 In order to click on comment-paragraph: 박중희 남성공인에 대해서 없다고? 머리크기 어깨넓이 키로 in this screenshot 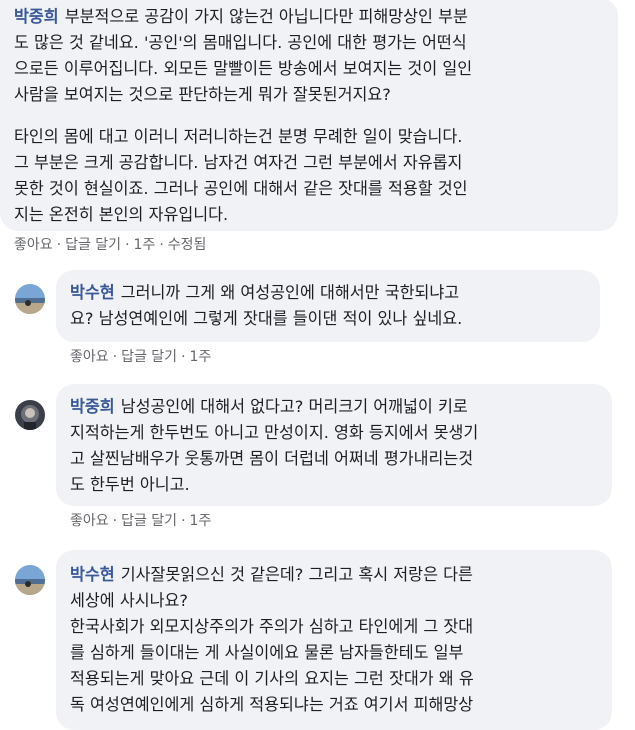, I will do `click(269, 406)`.